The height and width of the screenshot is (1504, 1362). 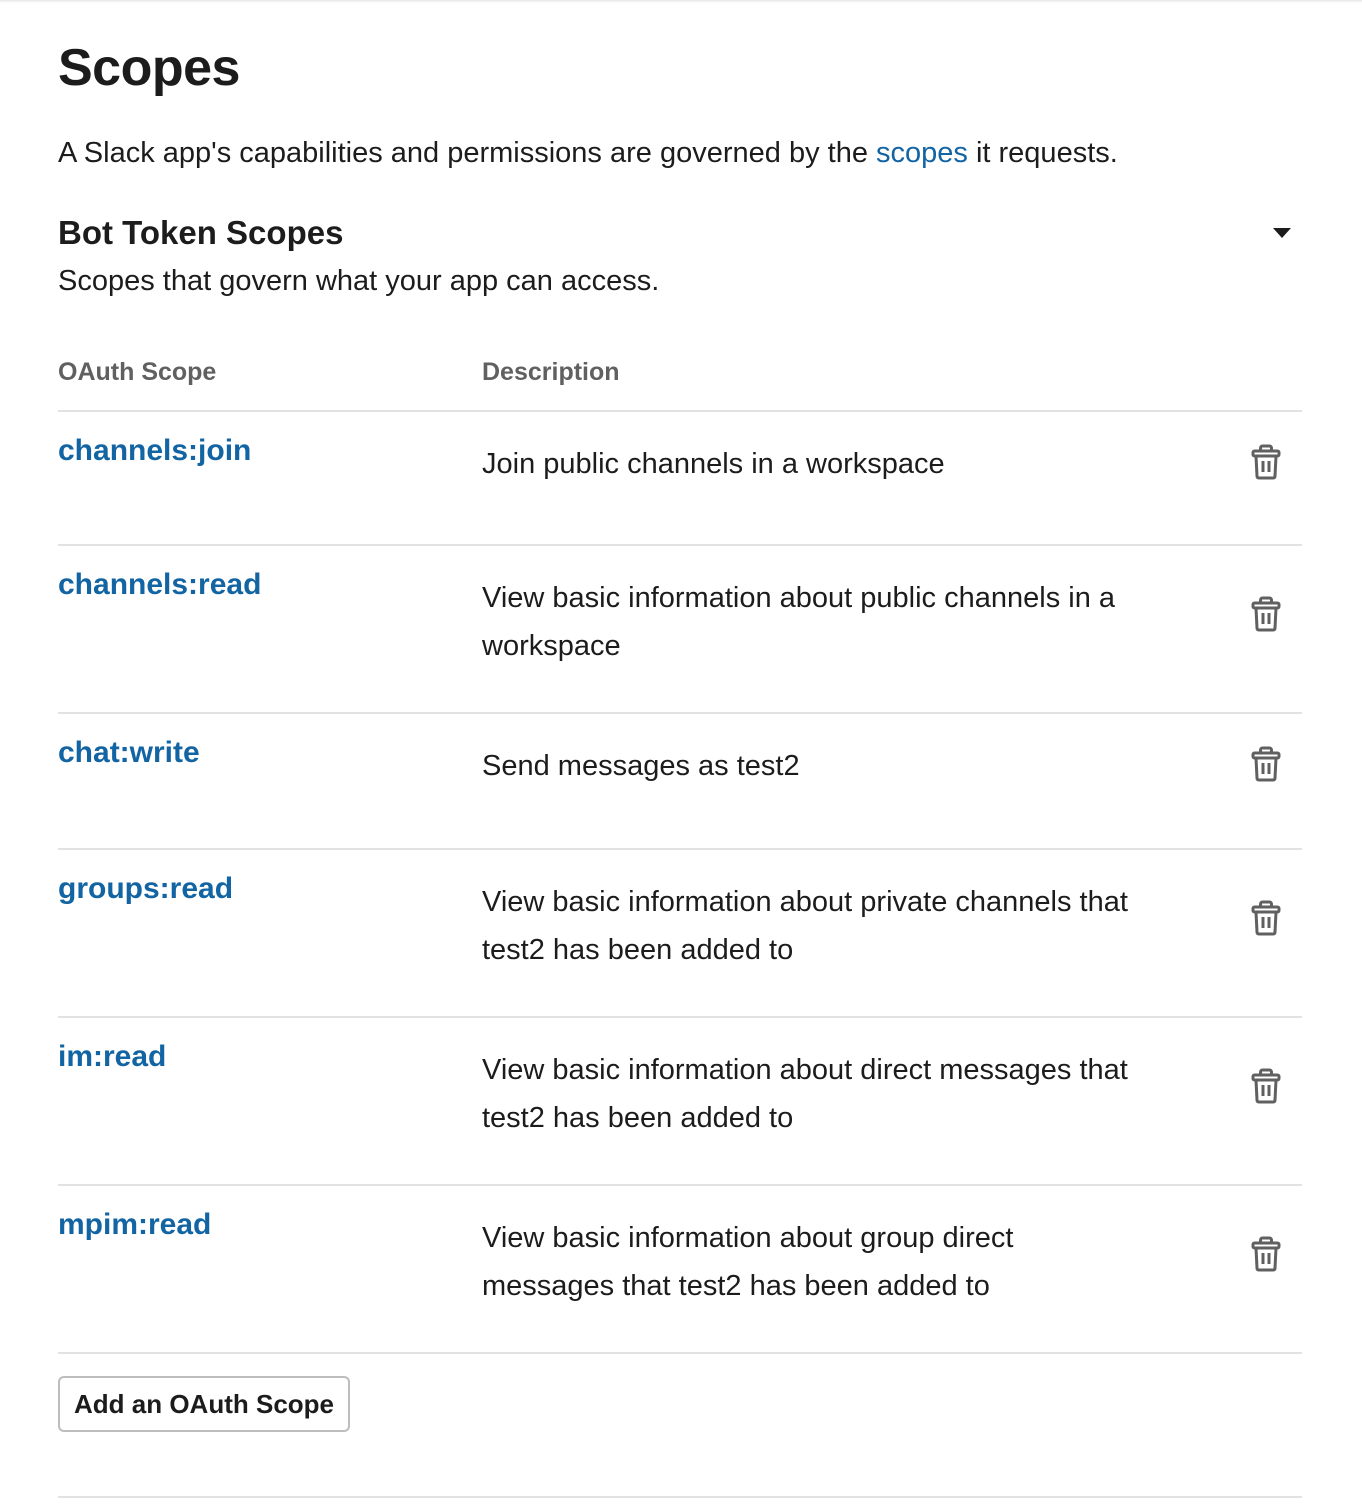 What do you see at coordinates (204, 1404) in the screenshot?
I see `add-oauth-scope-button: Add an OAuth Scope` at bounding box center [204, 1404].